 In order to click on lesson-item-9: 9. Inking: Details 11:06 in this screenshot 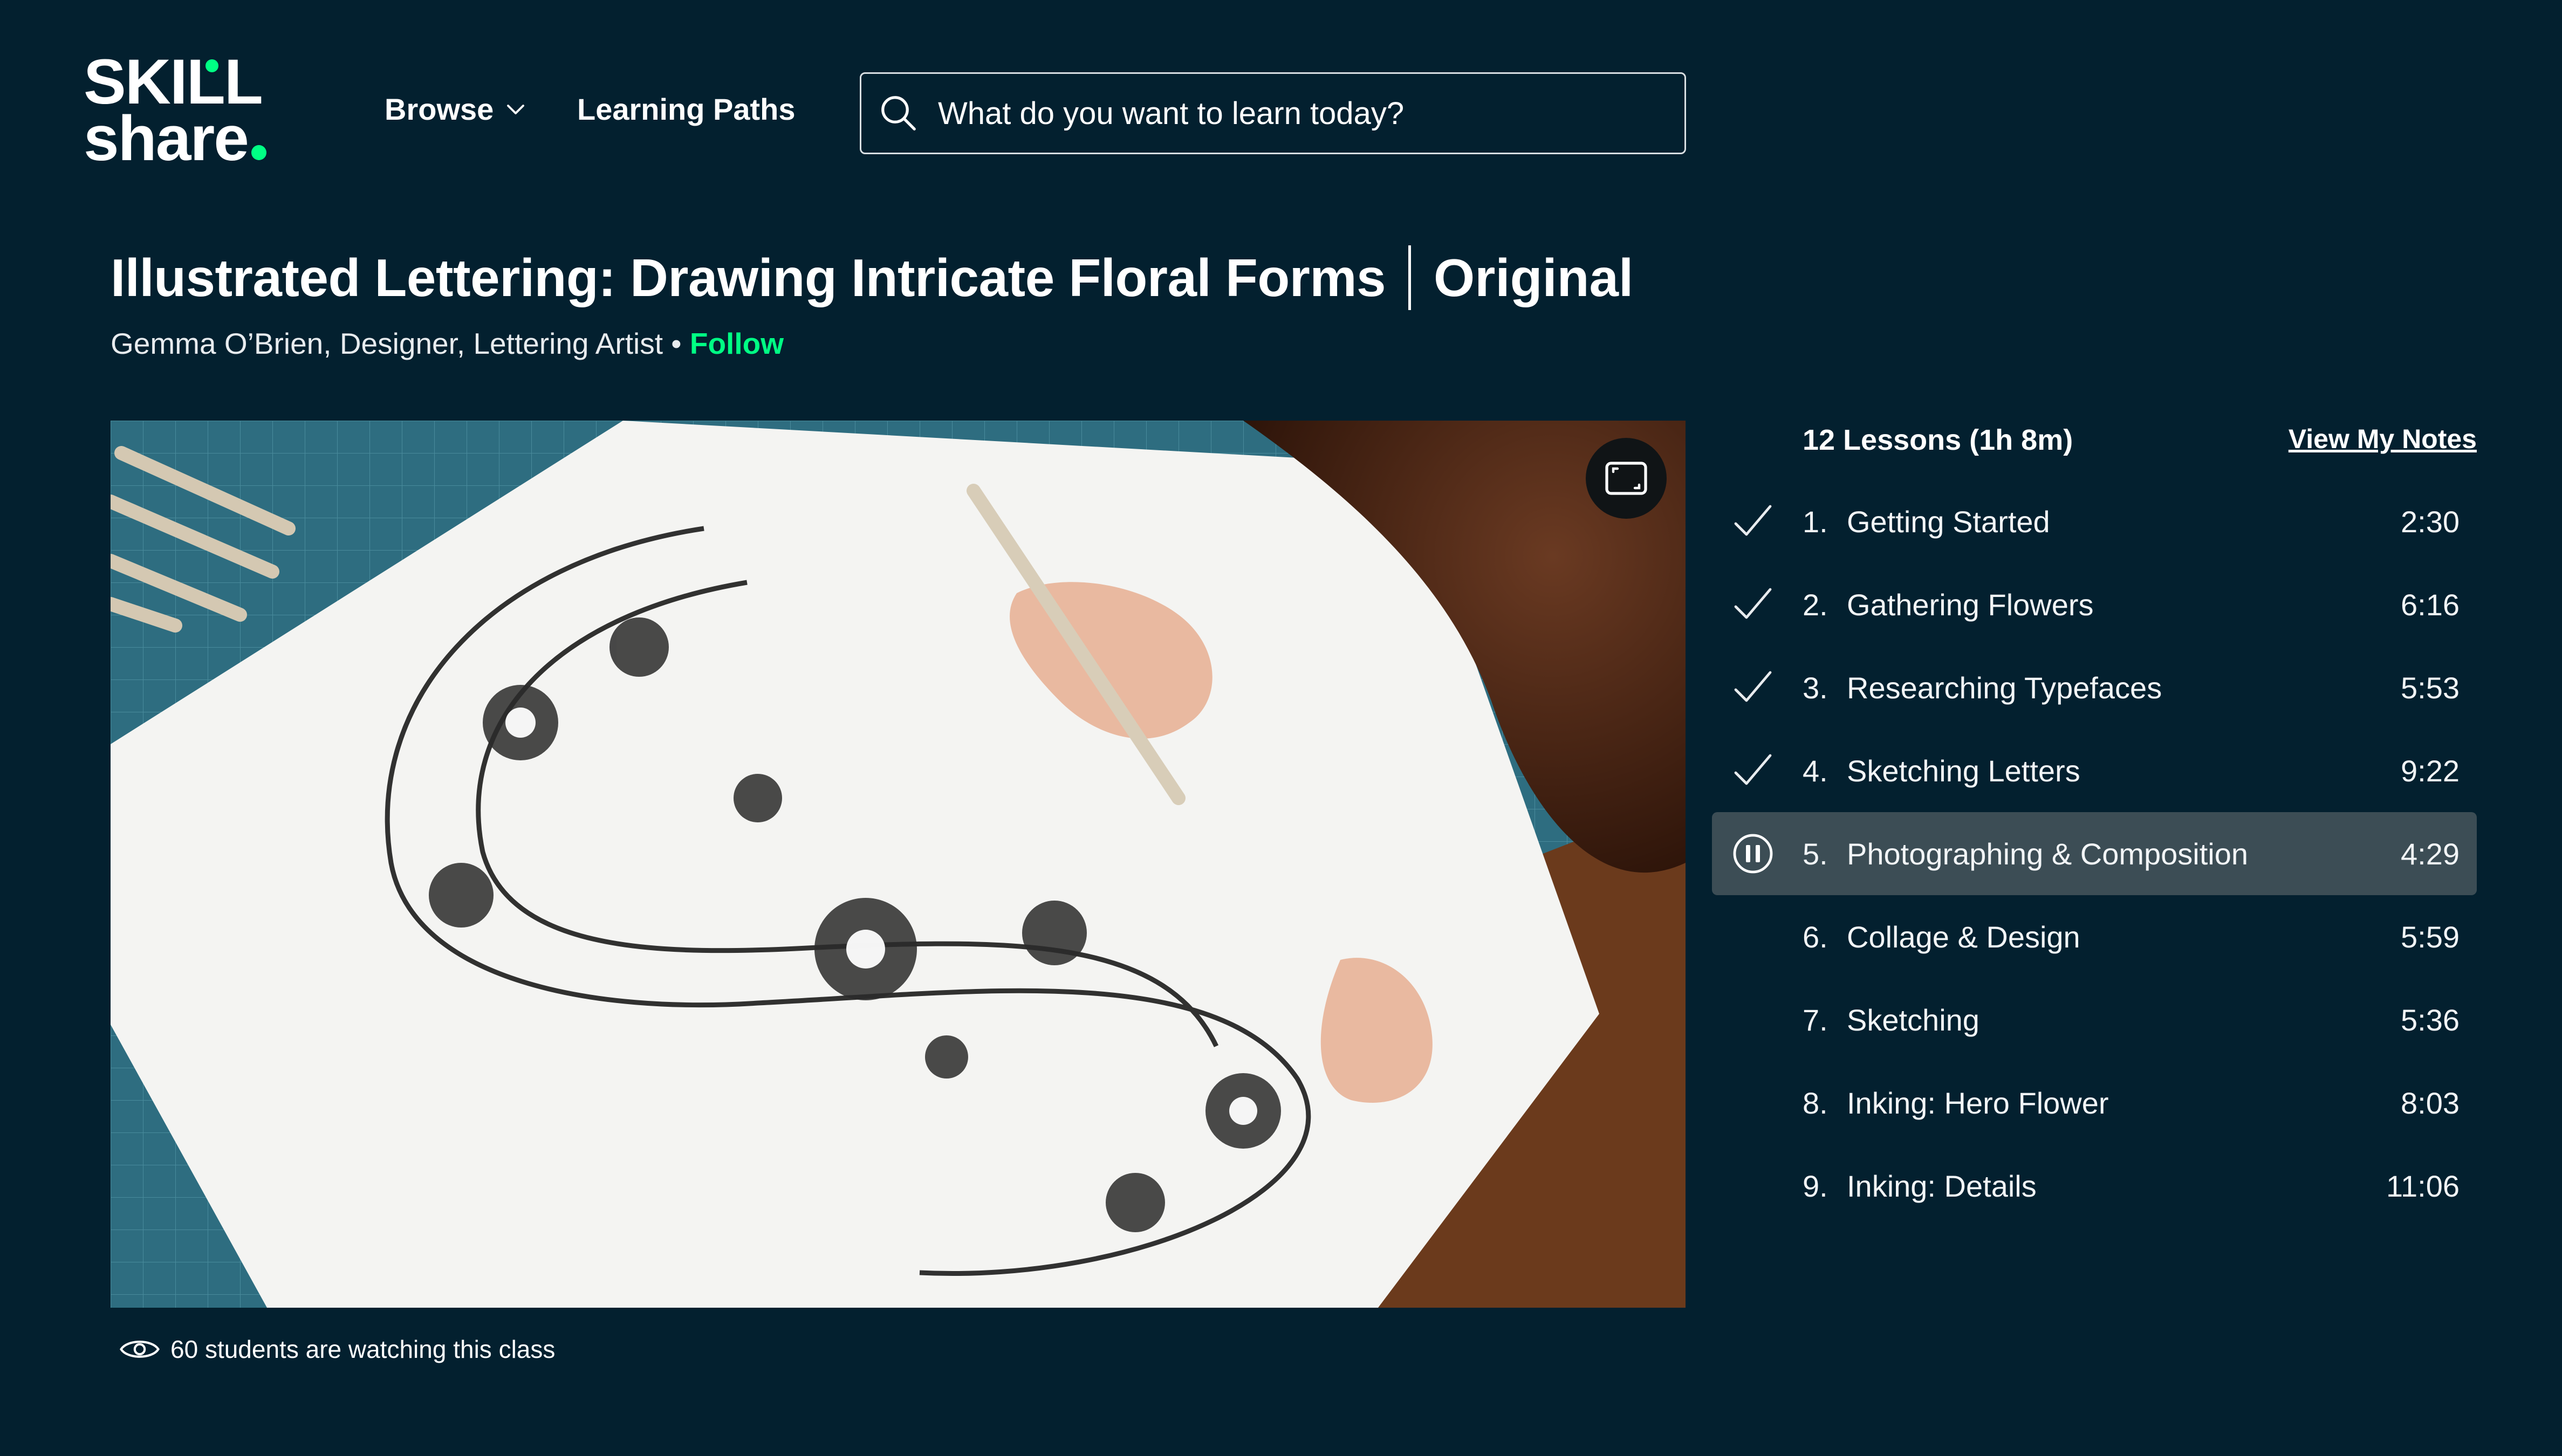, I will do `click(2094, 1185)`.